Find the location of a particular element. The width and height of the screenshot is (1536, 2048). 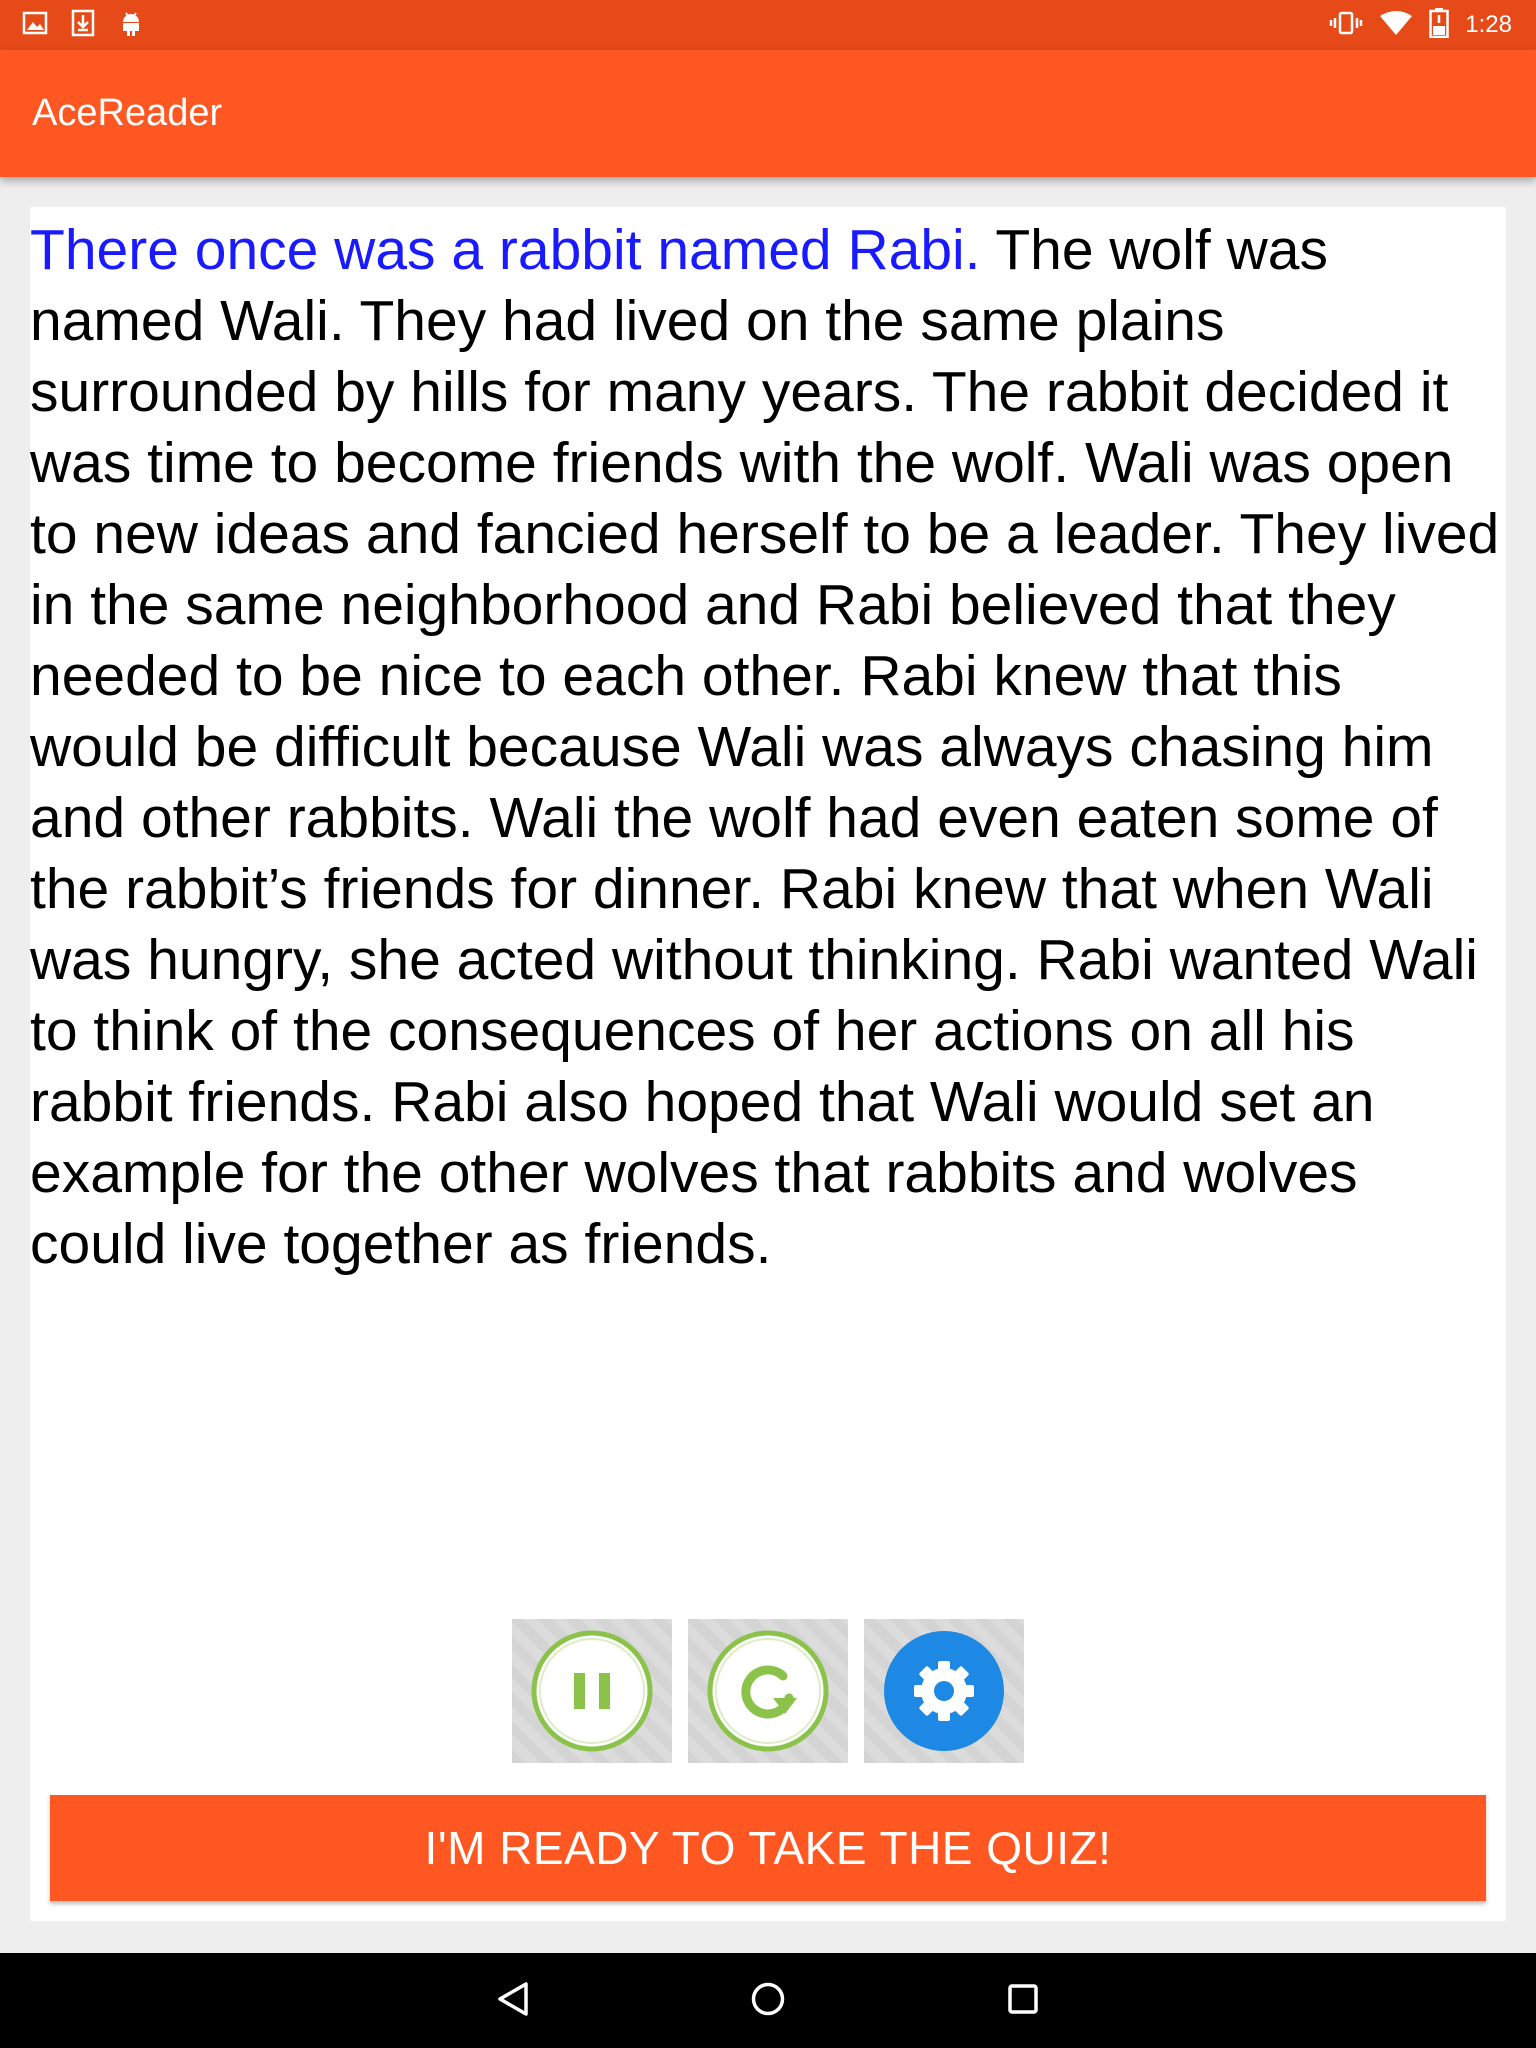

home-button is located at coordinates (768, 2000).